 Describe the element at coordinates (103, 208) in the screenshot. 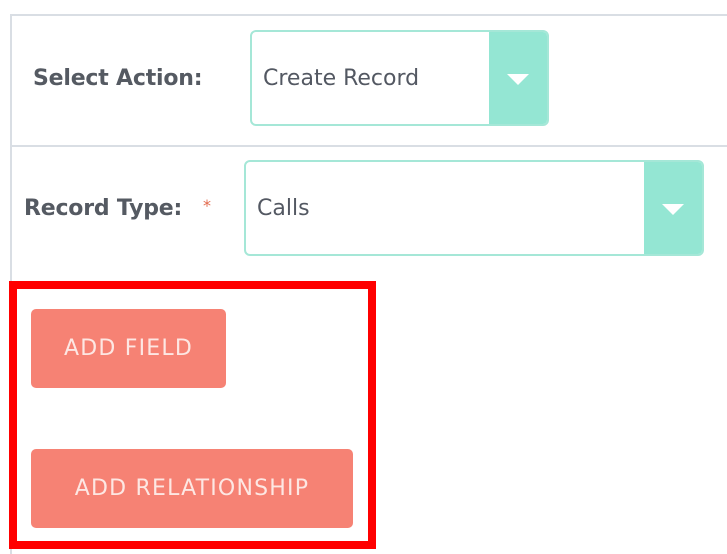

I see `record-type-label: Record Type:` at that location.